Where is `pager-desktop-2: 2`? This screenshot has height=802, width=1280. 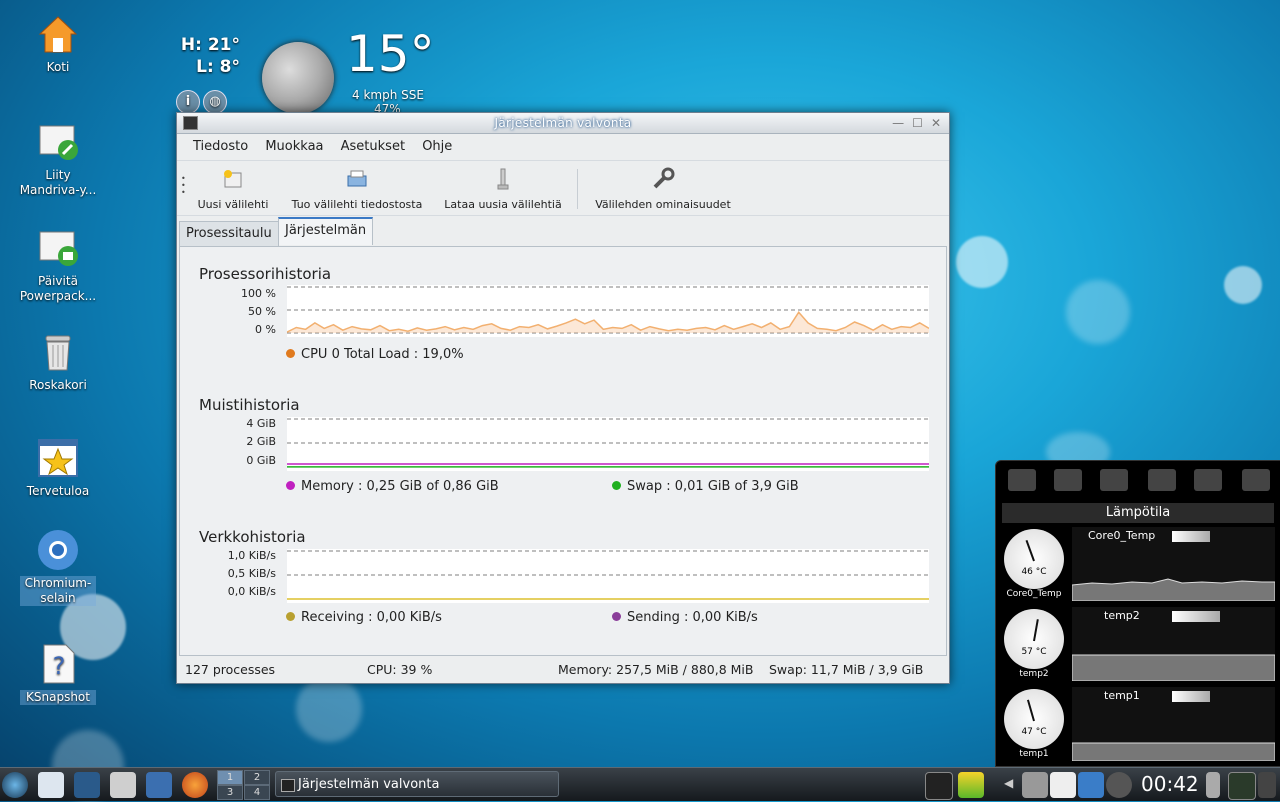
pager-desktop-2: 2 is located at coordinates (257, 777).